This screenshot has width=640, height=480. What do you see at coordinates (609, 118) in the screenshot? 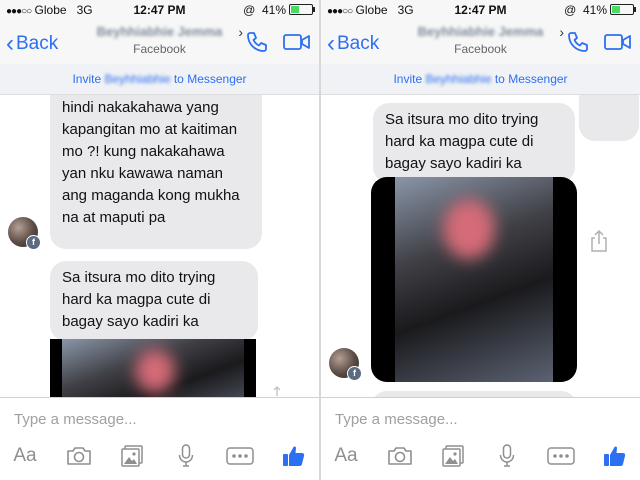
I see `message-bubble` at bounding box center [609, 118].